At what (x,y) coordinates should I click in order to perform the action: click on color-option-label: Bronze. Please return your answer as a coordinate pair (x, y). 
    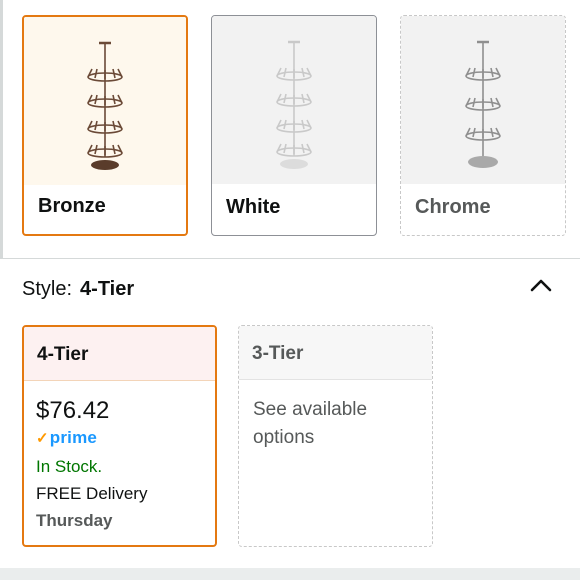
    Looking at the image, I should click on (72, 206).